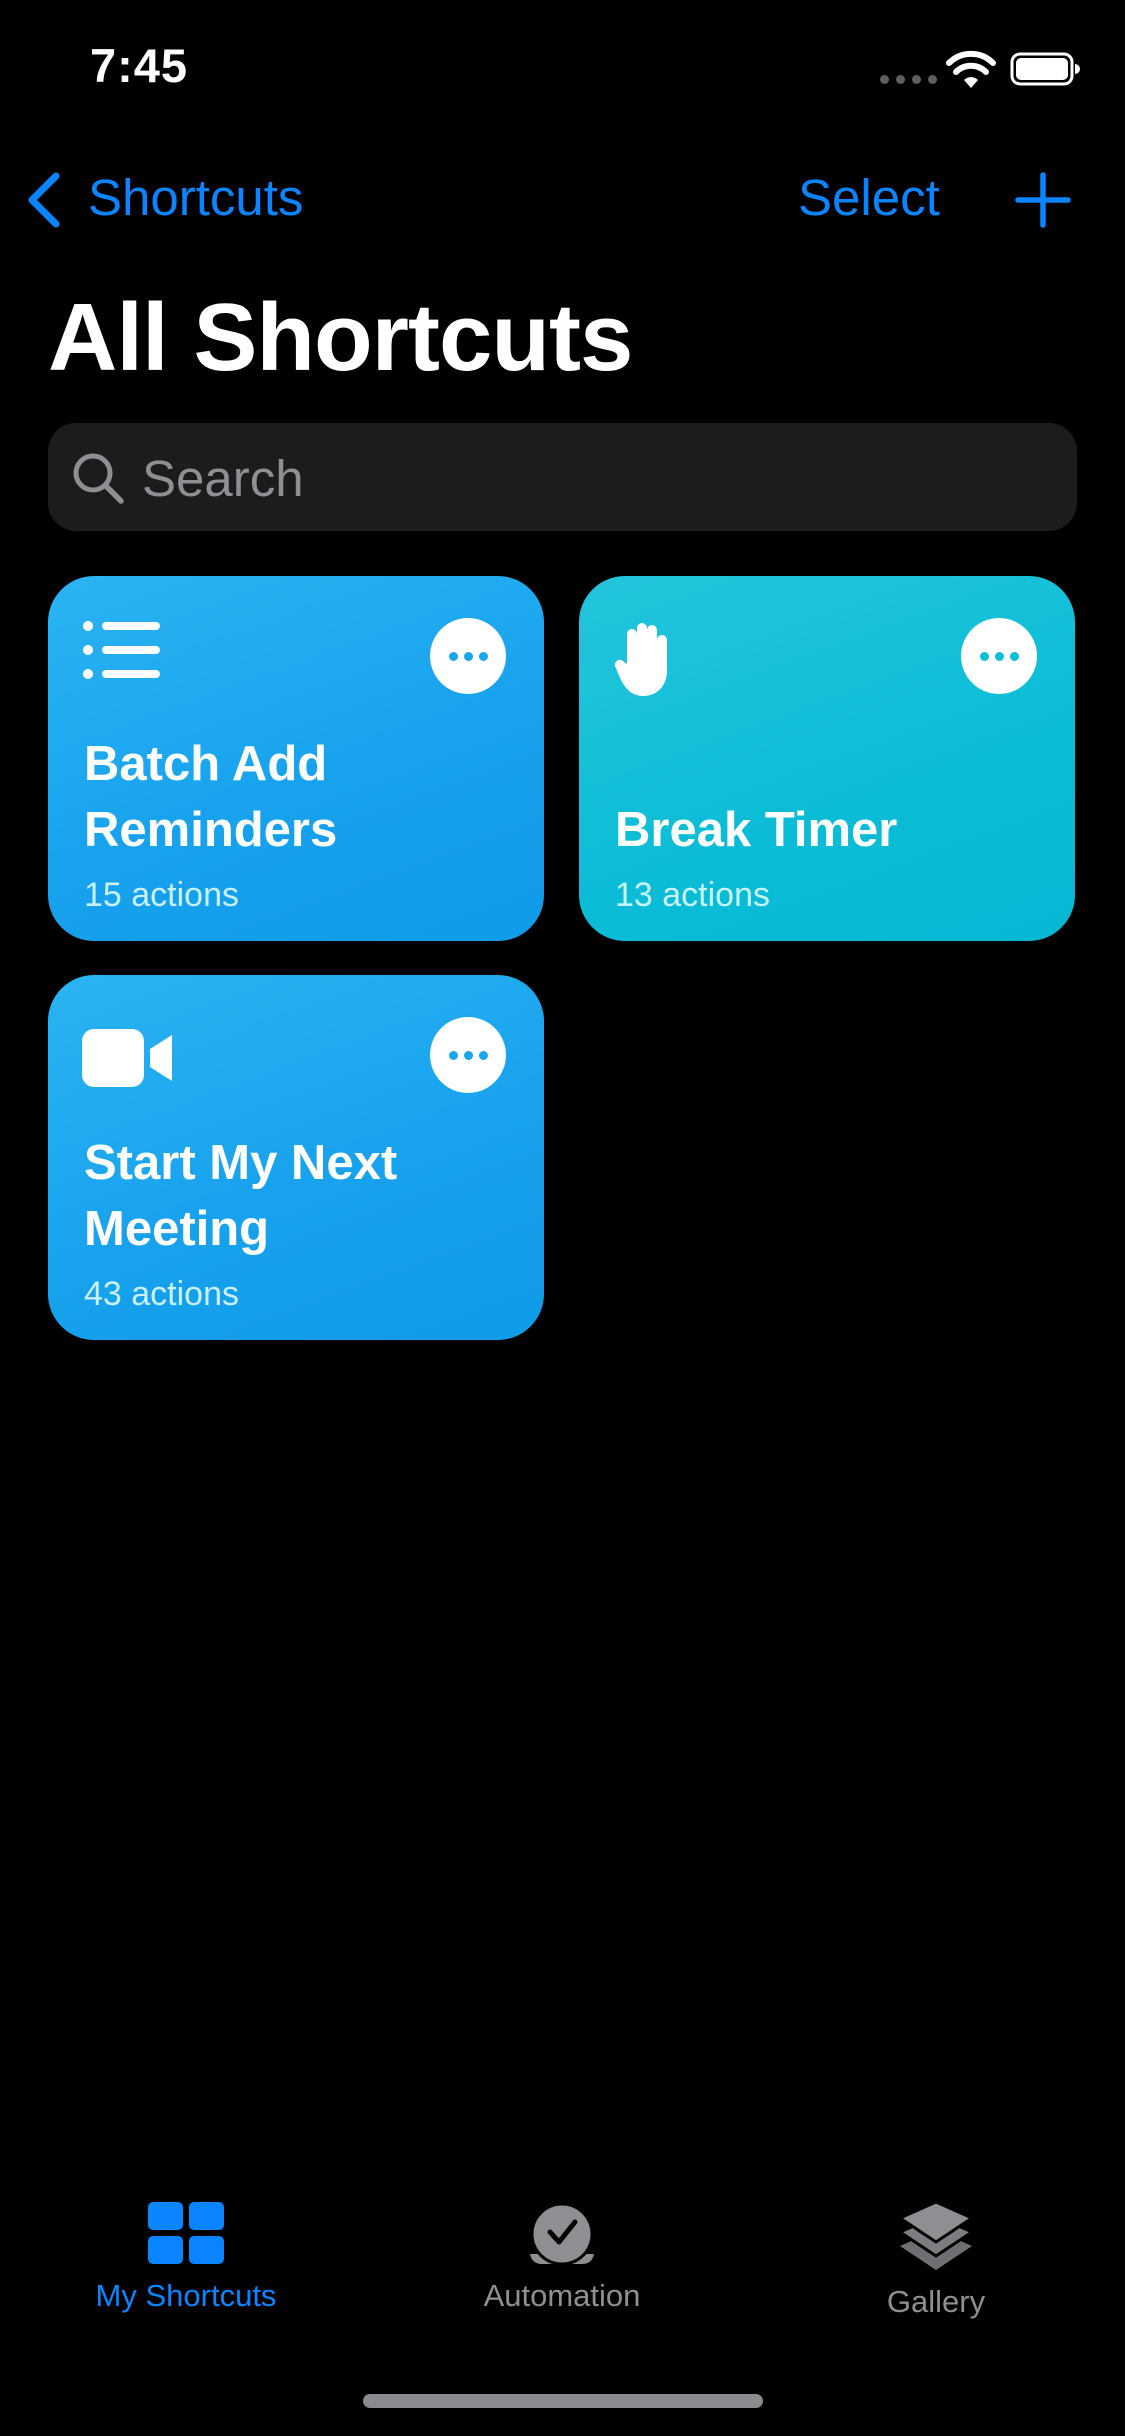  What do you see at coordinates (127, 1058) in the screenshot?
I see `video-camera-icon` at bounding box center [127, 1058].